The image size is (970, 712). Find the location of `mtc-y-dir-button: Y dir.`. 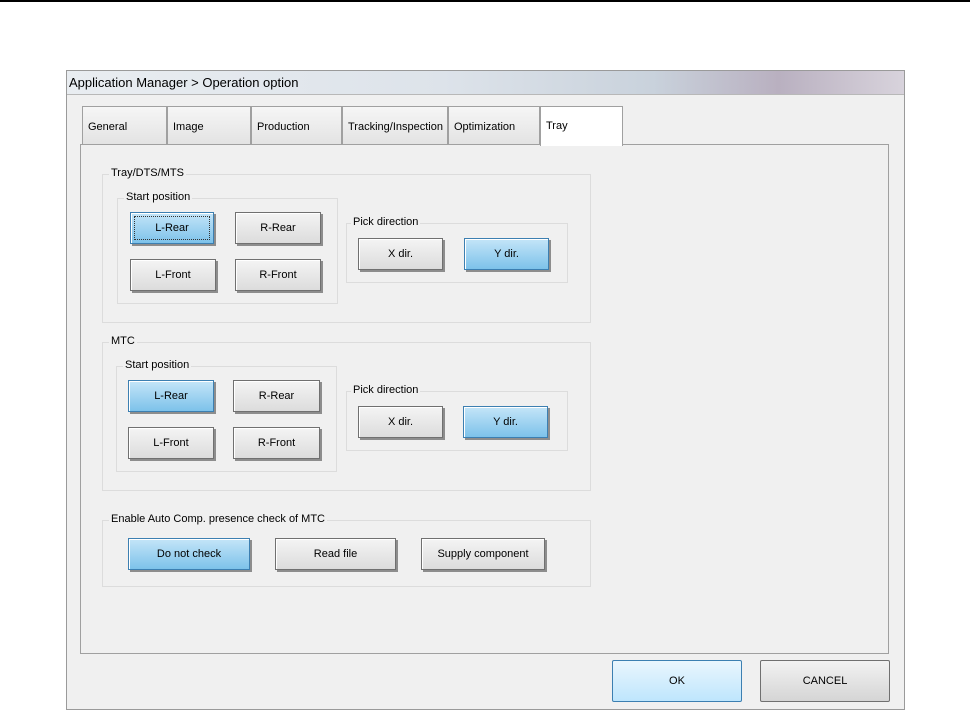

mtc-y-dir-button: Y dir. is located at coordinates (505, 422).